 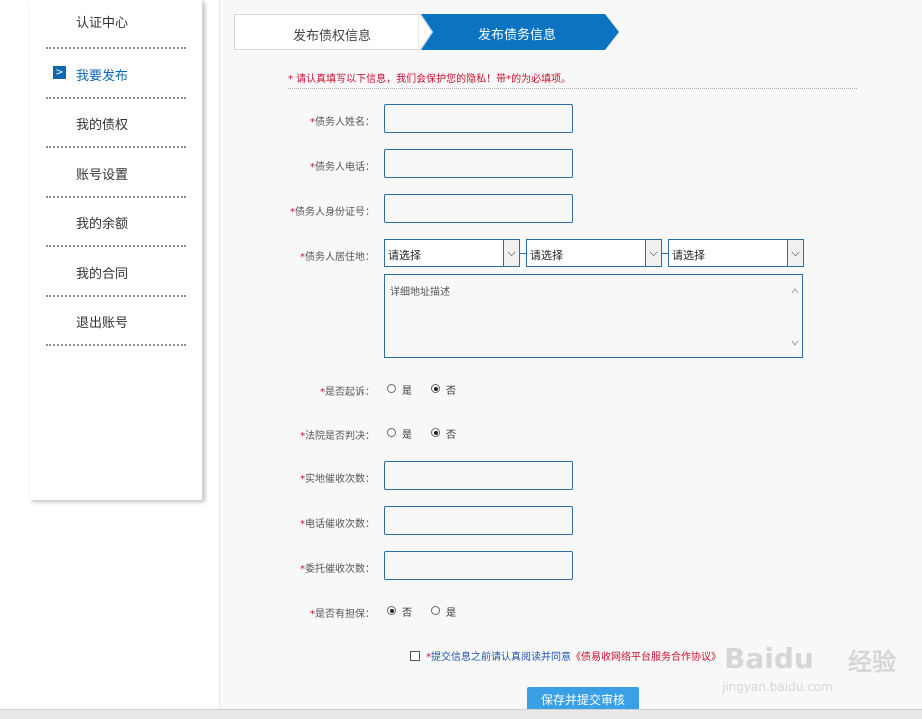 I want to click on guarantee-no-radio, so click(x=391, y=610).